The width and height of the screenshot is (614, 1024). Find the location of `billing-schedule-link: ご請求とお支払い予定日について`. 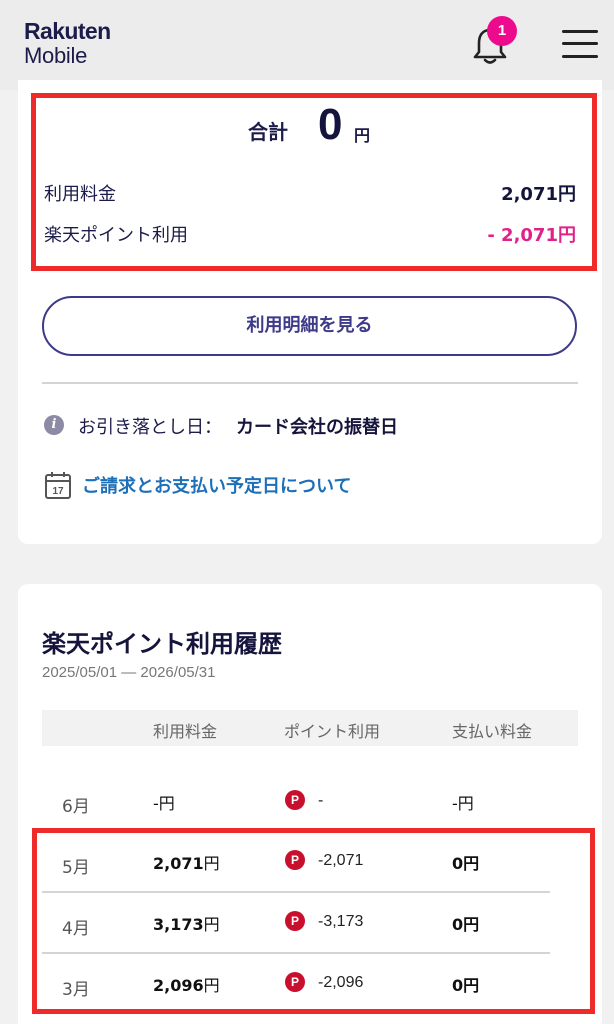

billing-schedule-link: ご請求とお支払い予定日について is located at coordinates (216, 485).